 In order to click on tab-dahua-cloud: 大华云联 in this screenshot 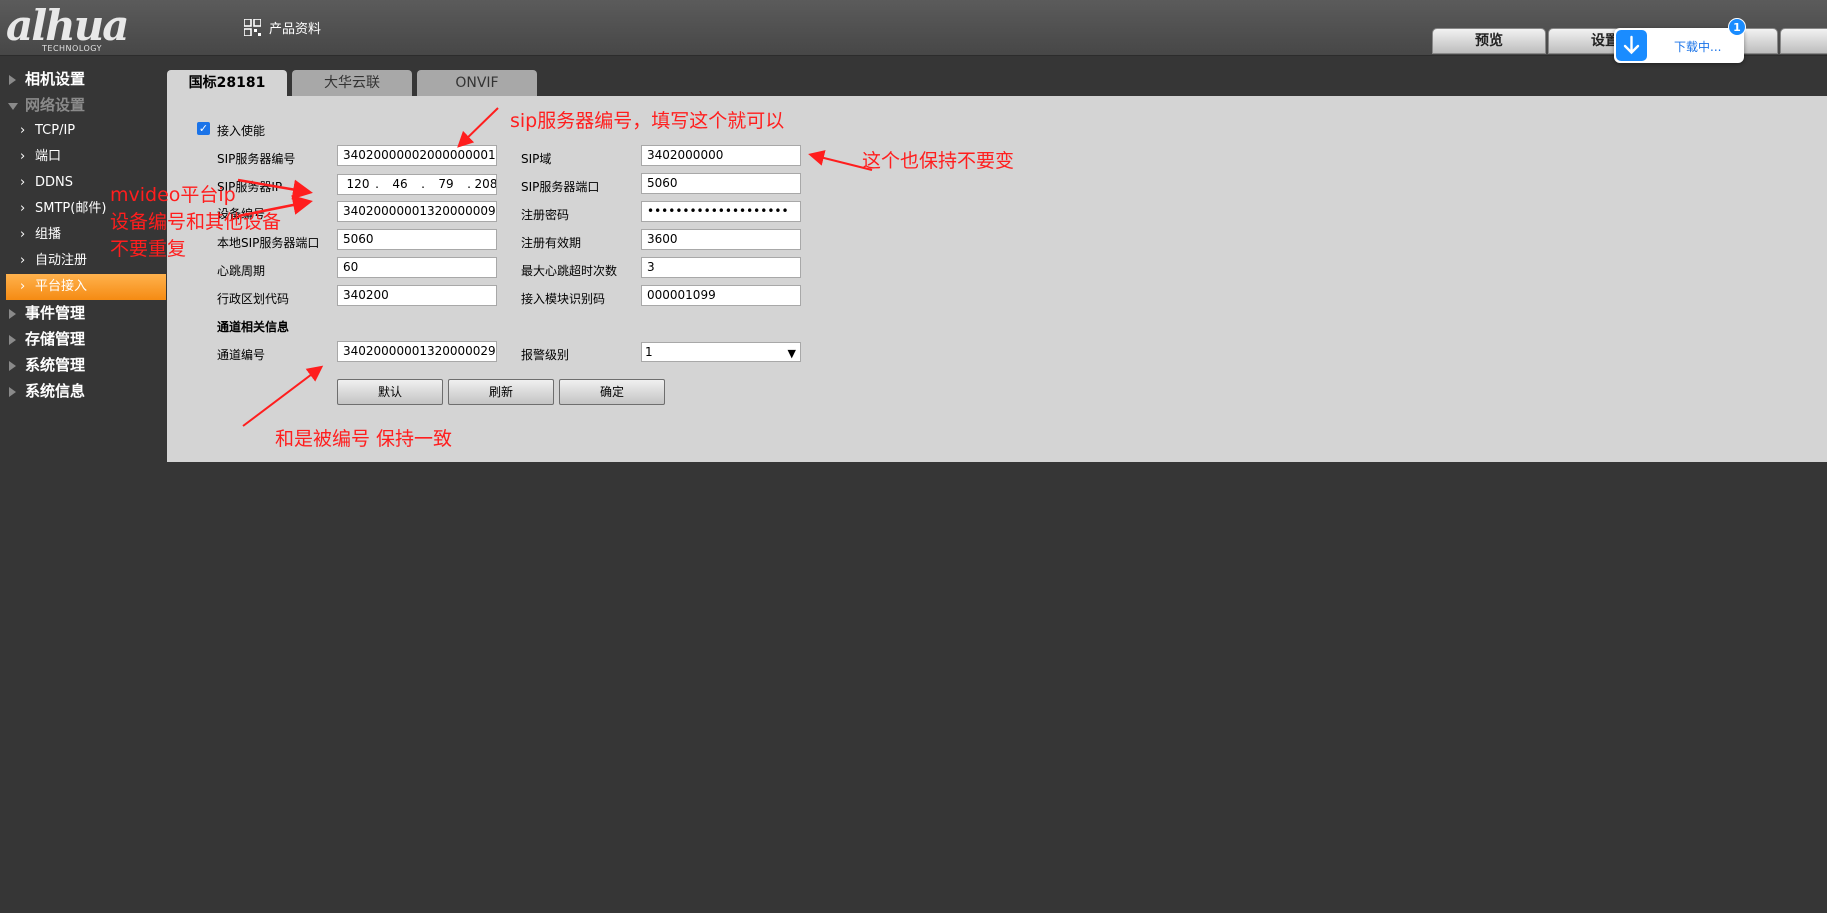, I will do `click(352, 83)`.